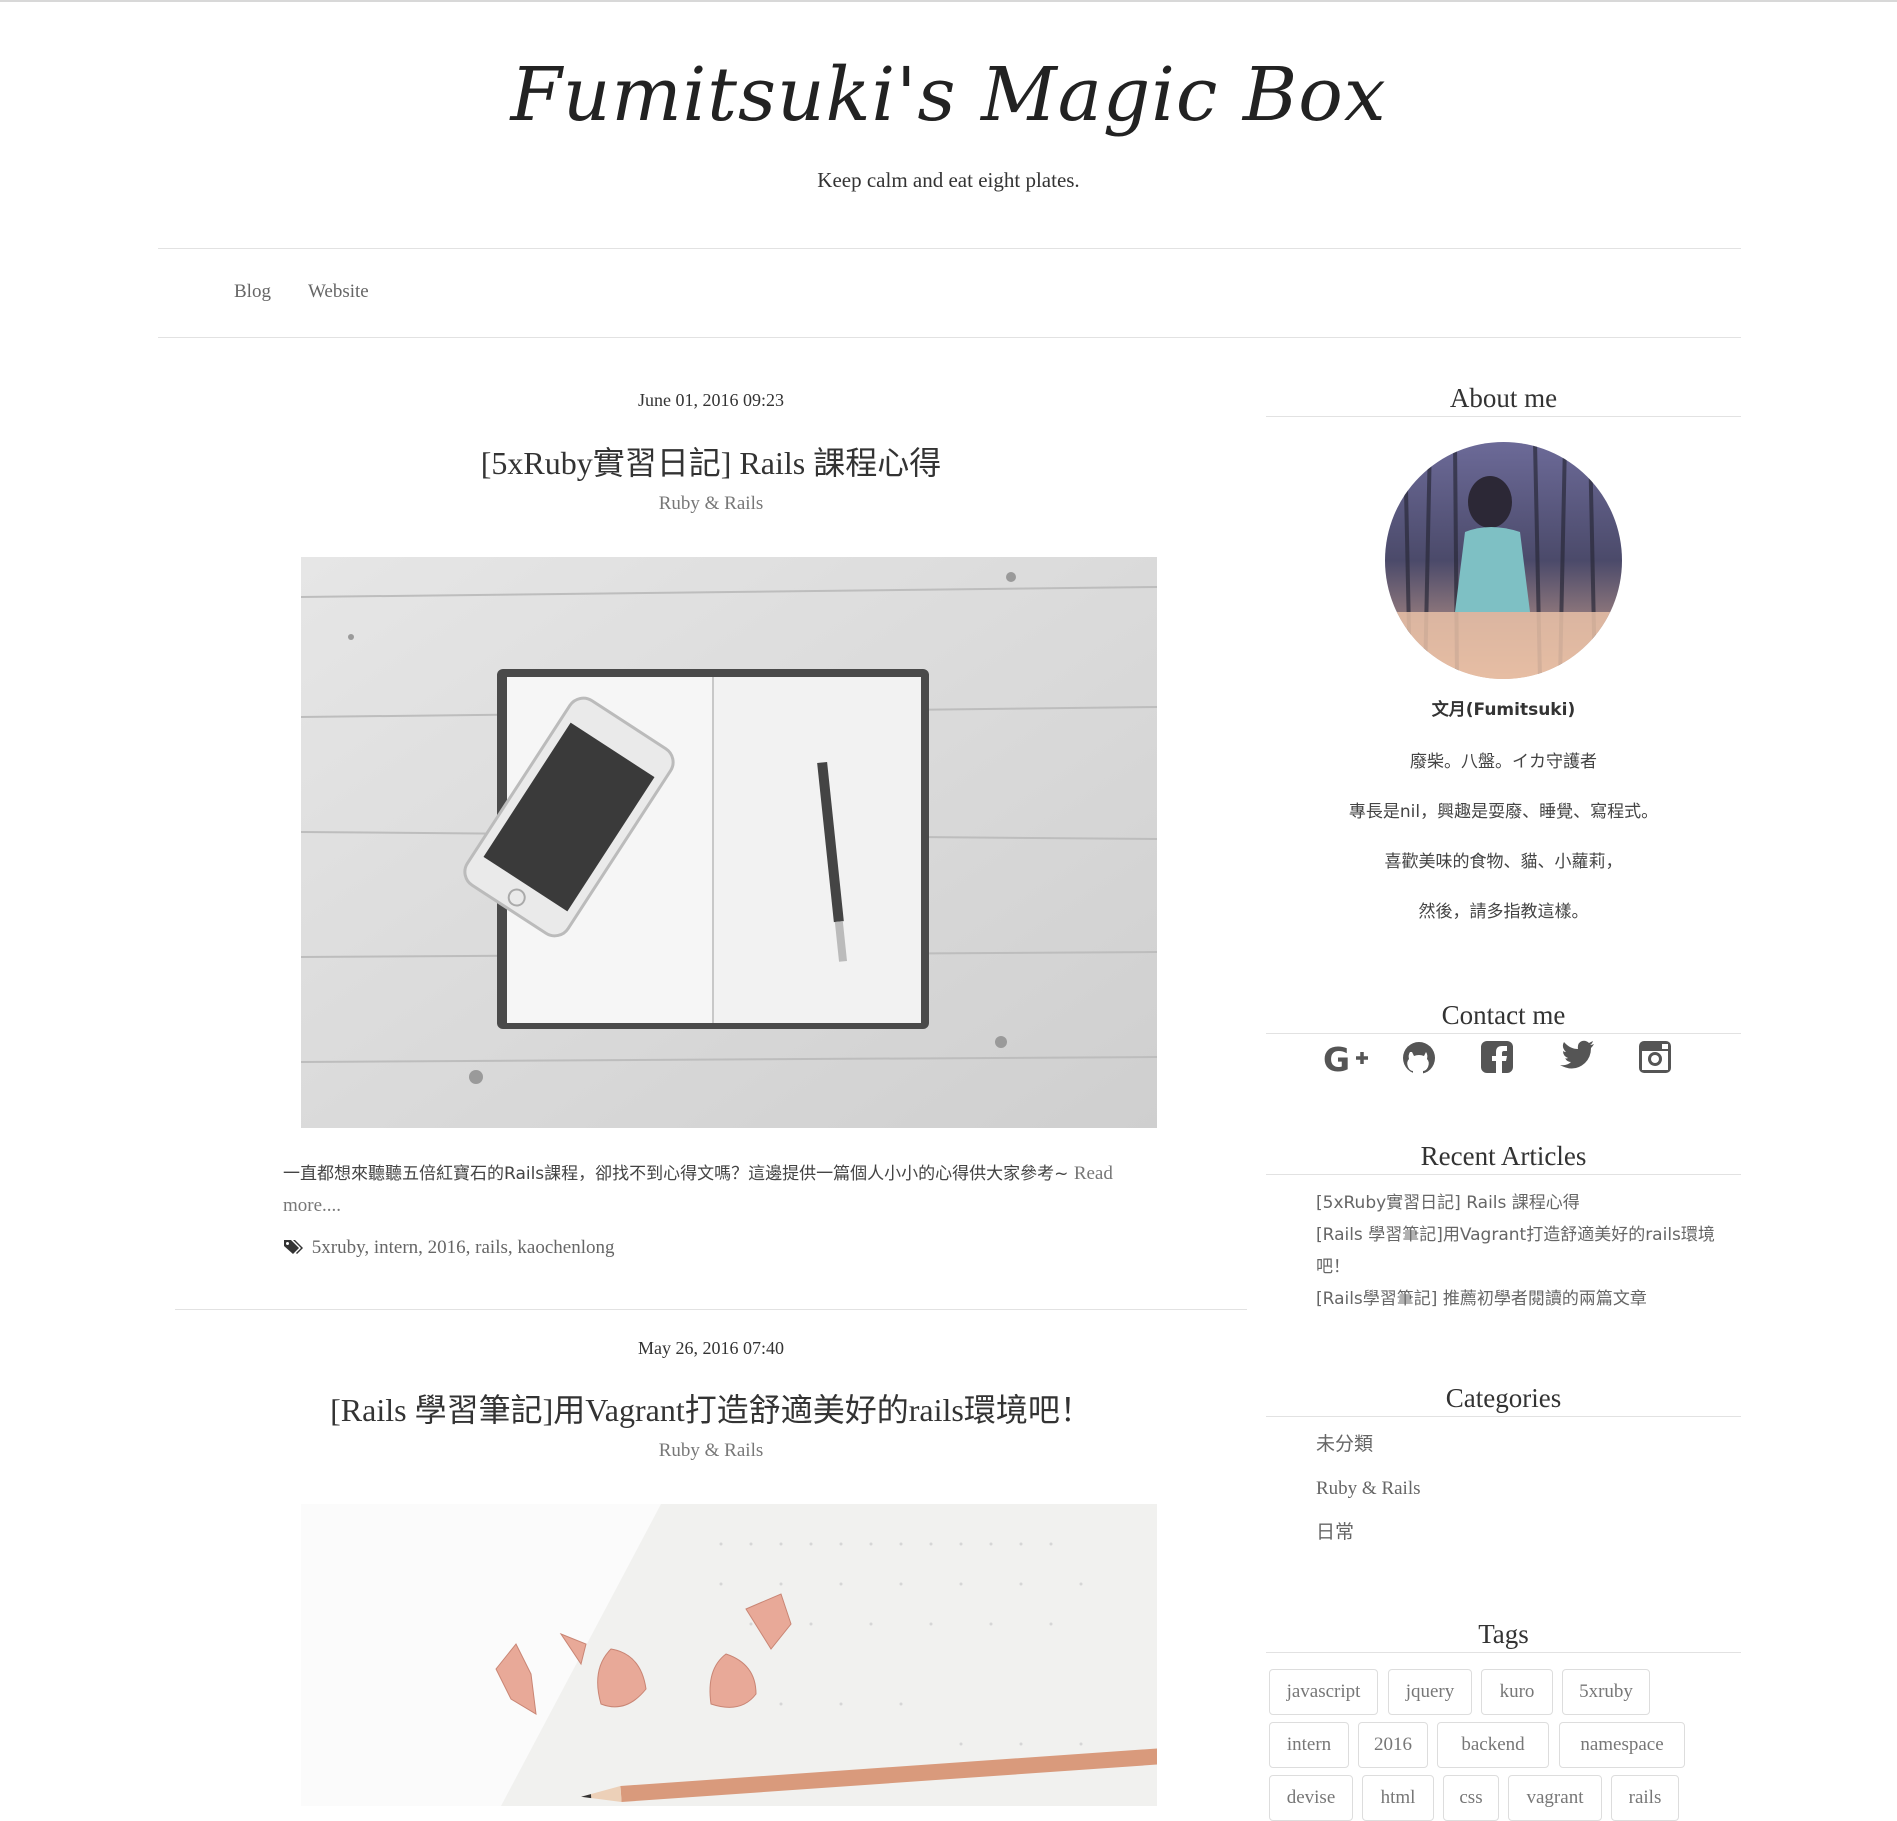  I want to click on post-tag-link: 5xruby, so click(338, 1247).